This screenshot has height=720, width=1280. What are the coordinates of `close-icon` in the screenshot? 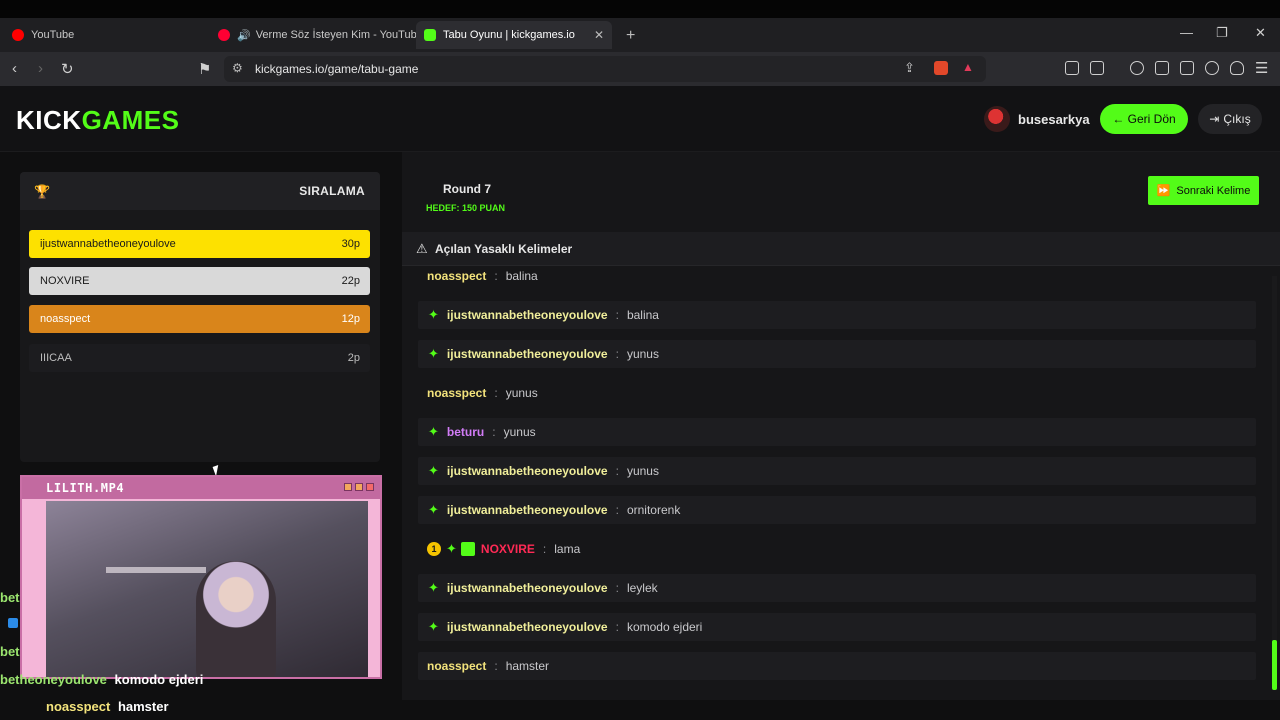 It's located at (370, 487).